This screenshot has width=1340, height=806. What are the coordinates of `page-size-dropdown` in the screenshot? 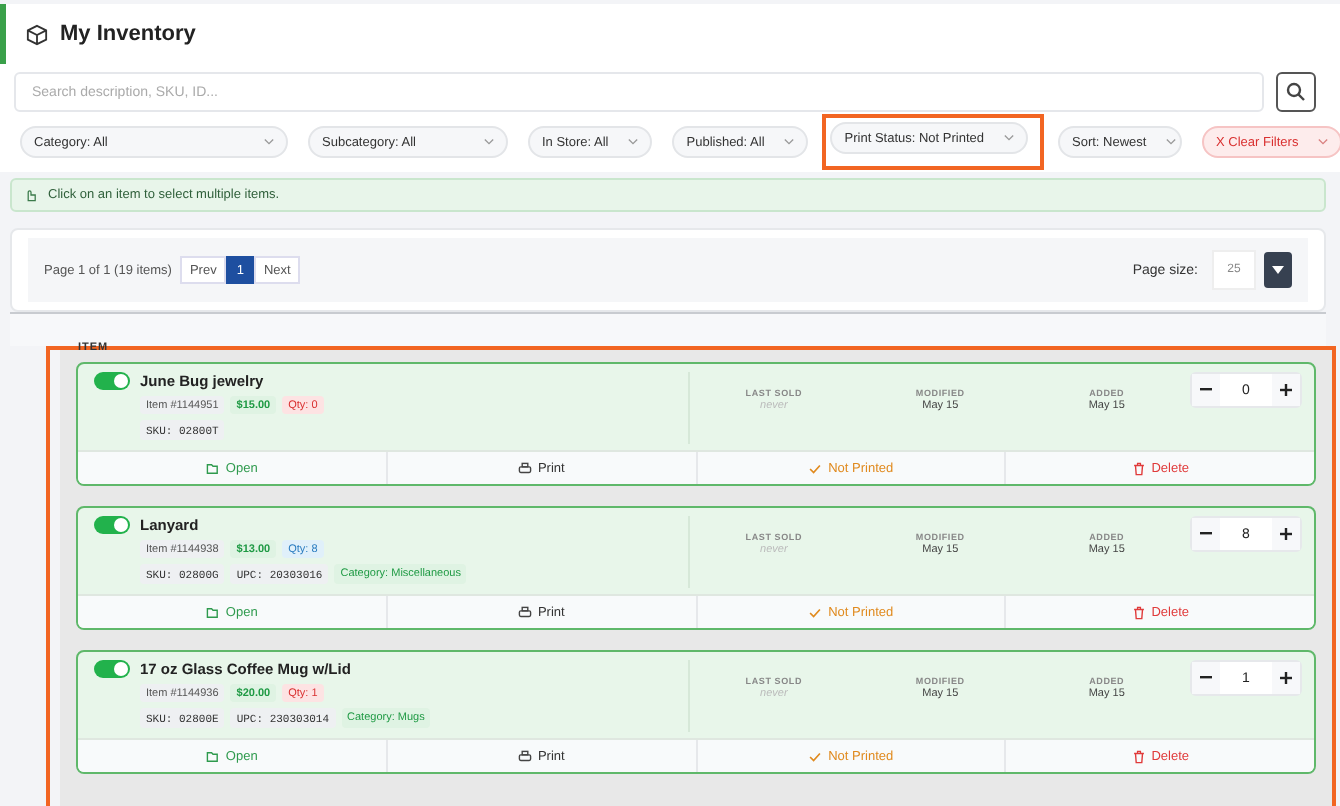 It's located at (1278, 270).